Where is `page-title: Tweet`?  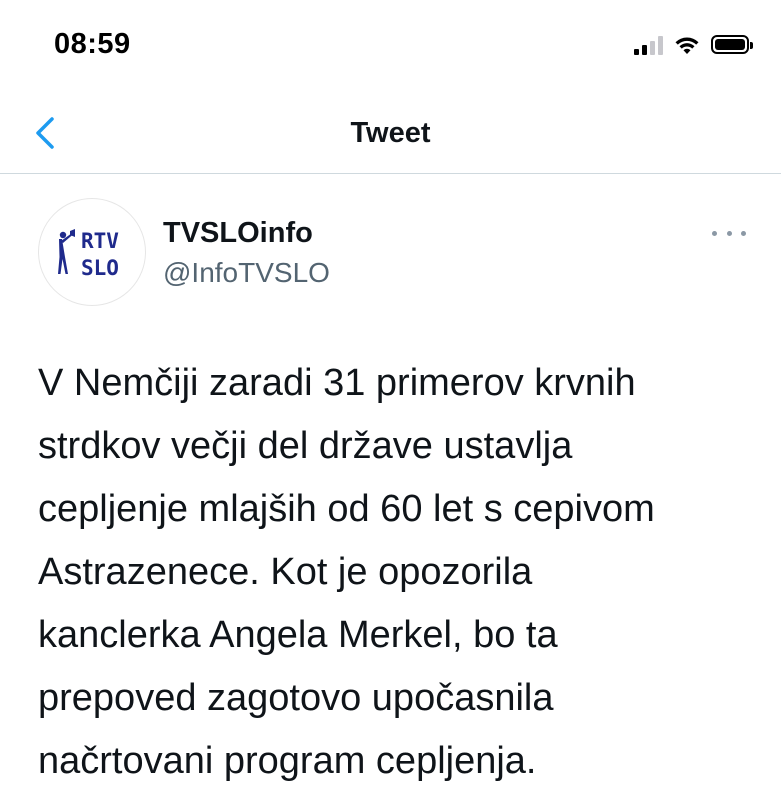 page-title: Tweet is located at coordinates (390, 133).